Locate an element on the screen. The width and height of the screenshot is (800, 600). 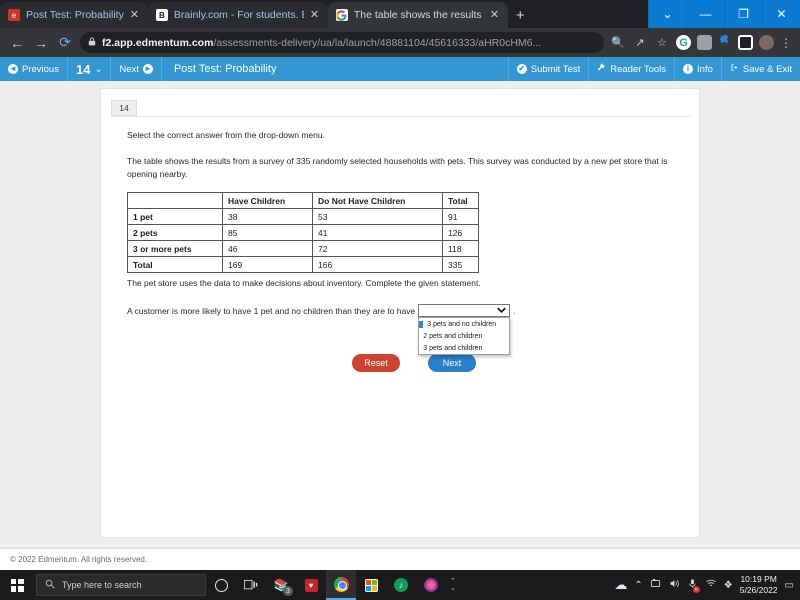
lock-icon is located at coordinates (92, 42).